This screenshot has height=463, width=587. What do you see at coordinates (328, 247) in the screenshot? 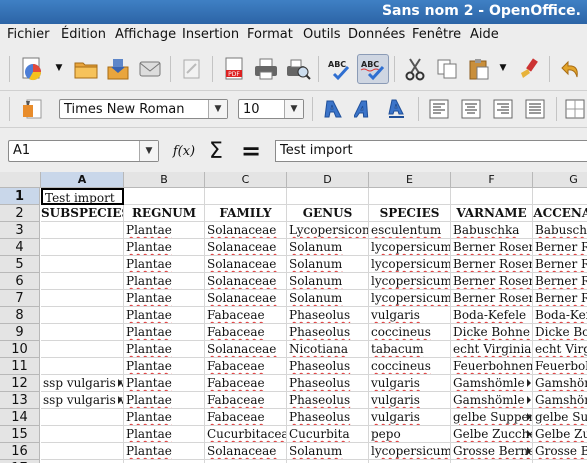
I see `cell-d4: Solanum` at bounding box center [328, 247].